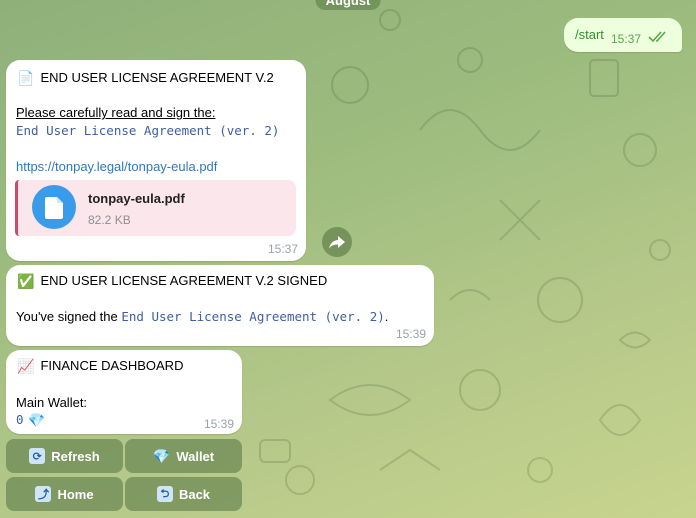 Image resolution: width=696 pixels, height=518 pixels. I want to click on chart-increasing-icon: 📈, so click(26, 365).